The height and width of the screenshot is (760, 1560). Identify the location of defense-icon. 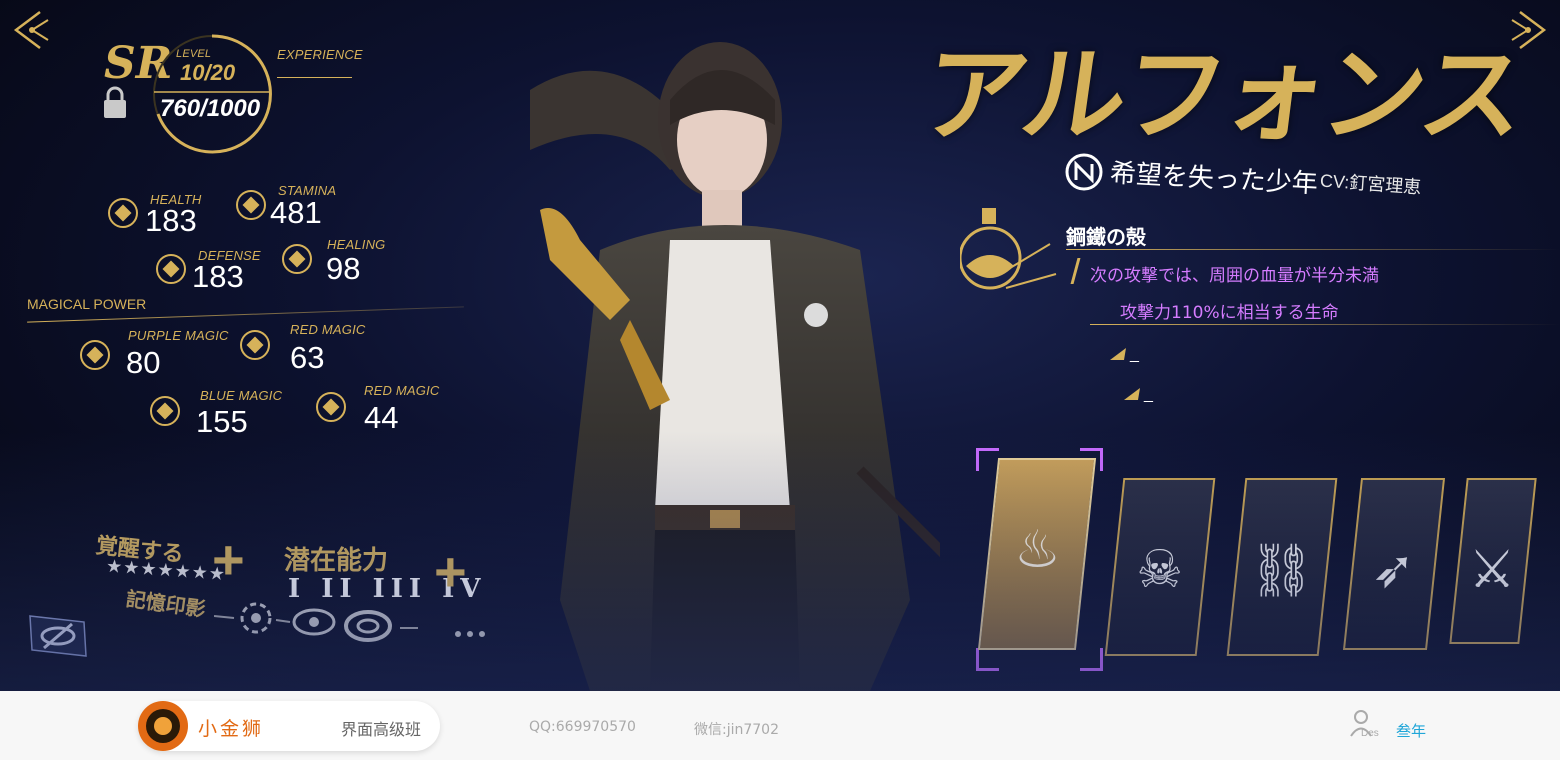
(171, 269).